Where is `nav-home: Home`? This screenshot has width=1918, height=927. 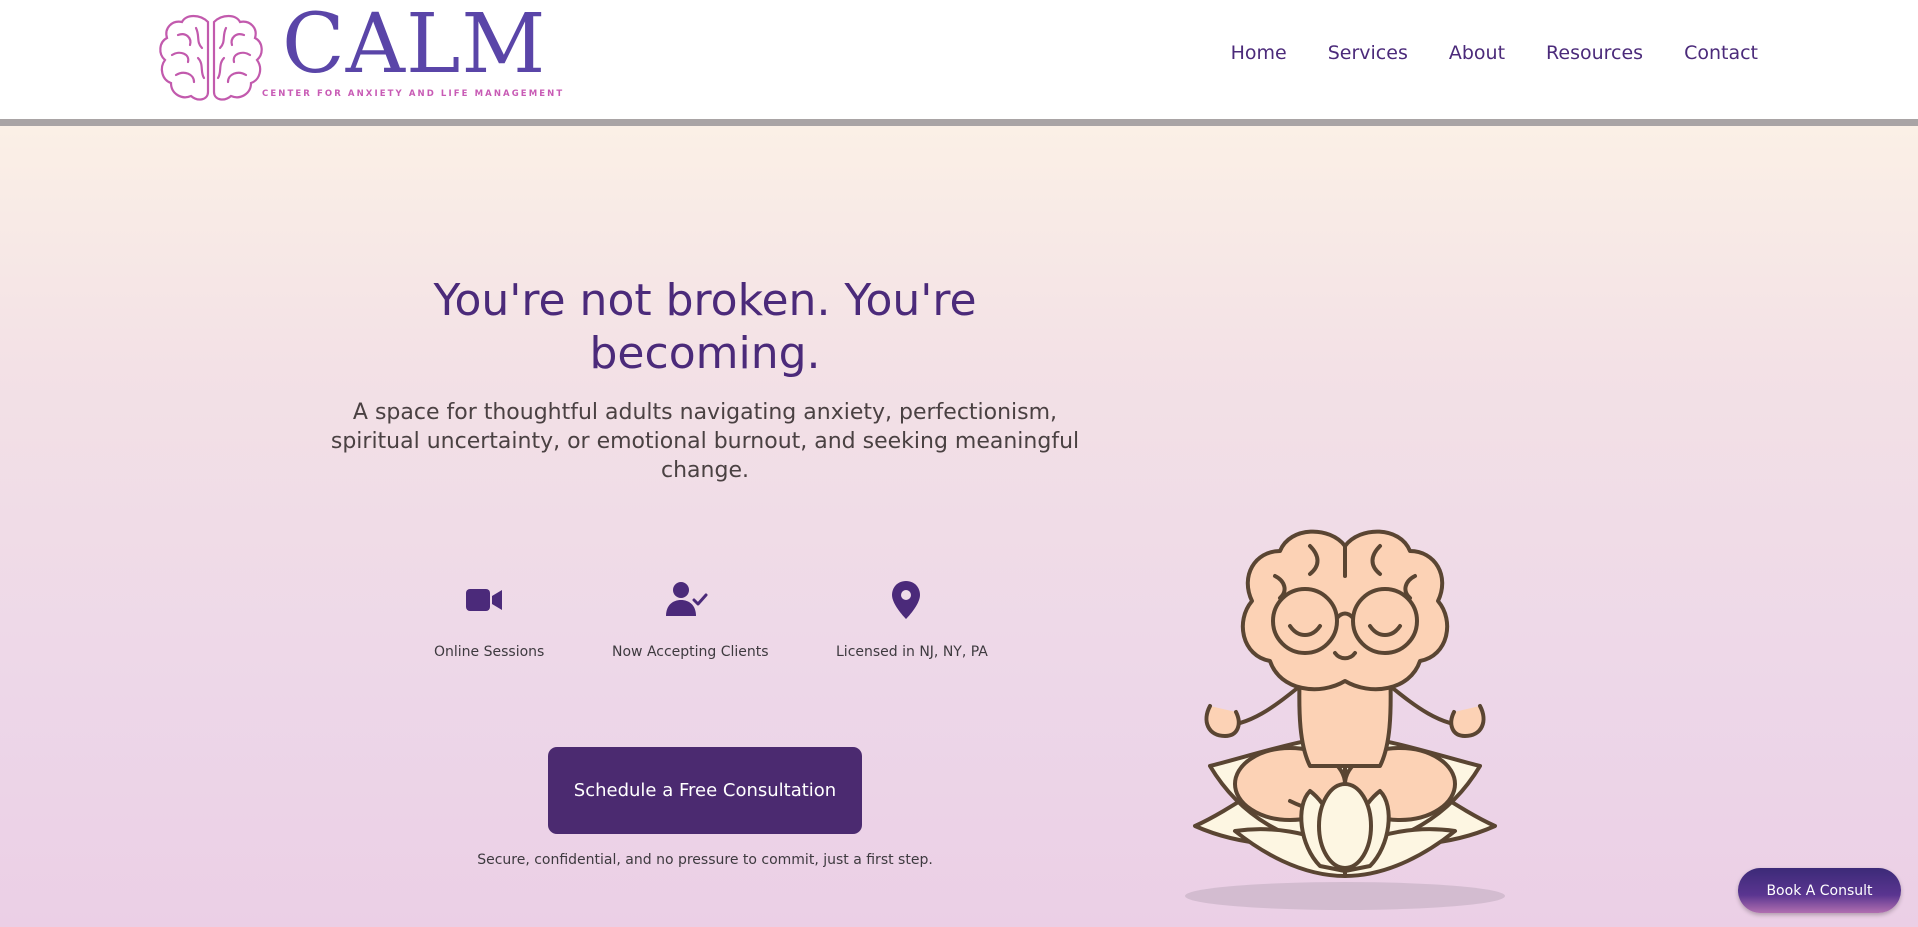 nav-home: Home is located at coordinates (1259, 53).